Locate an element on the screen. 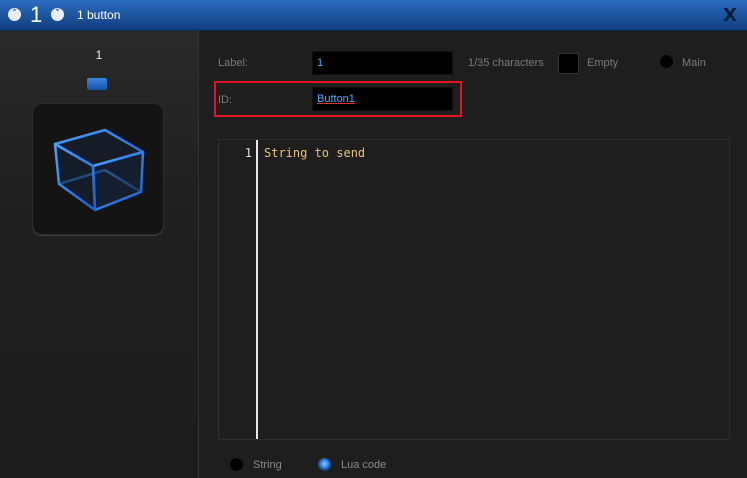  close-button: X is located at coordinates (730, 15).